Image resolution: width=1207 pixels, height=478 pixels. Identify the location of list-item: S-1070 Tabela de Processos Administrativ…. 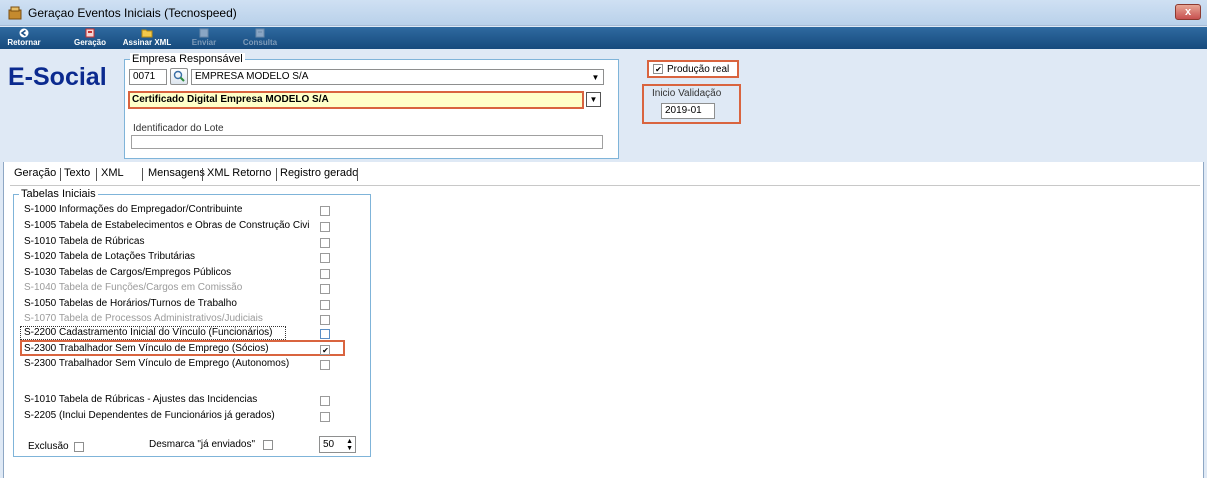
(143, 318).